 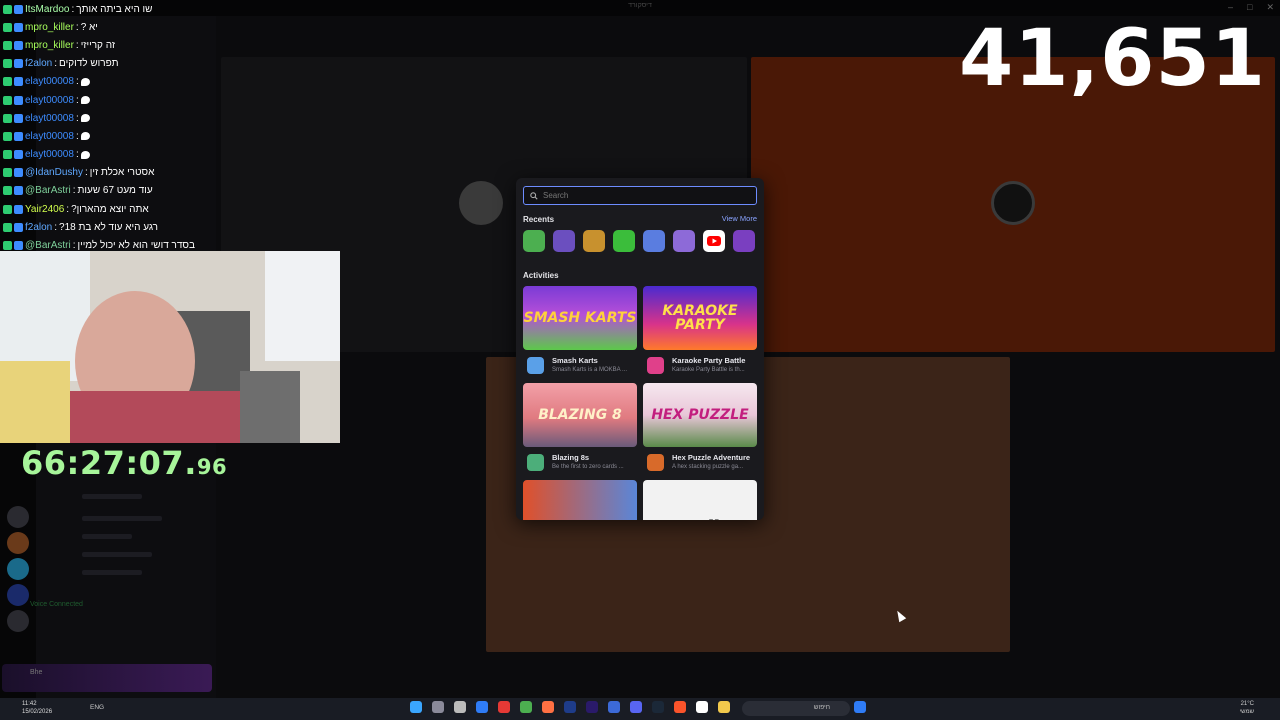 What do you see at coordinates (37, 708) in the screenshot?
I see `taskbar-clock: 11:42 15/02/2026` at bounding box center [37, 708].